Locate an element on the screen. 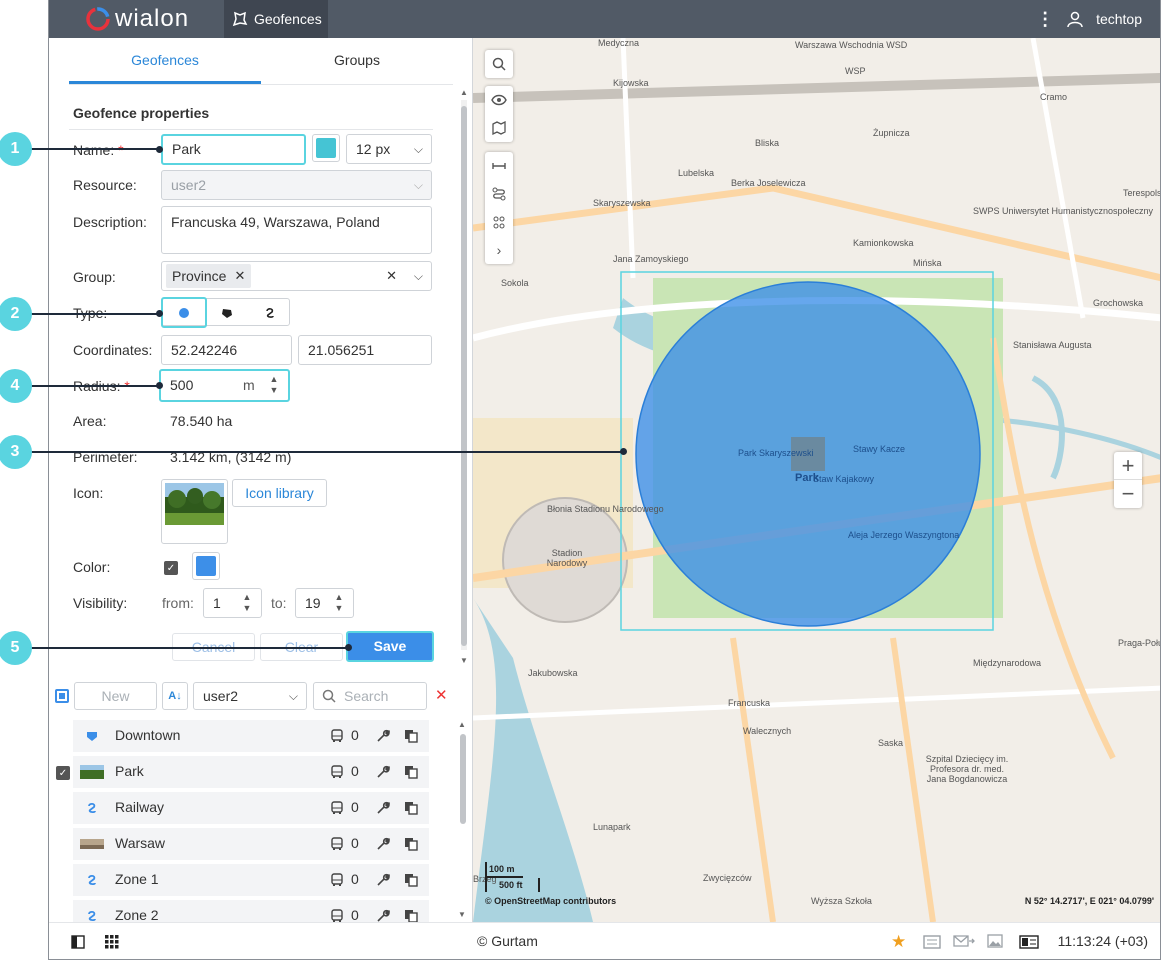 This screenshot has height=961, width=1163. group-select: Province ✕ ✕ ⌵ is located at coordinates (296, 276).